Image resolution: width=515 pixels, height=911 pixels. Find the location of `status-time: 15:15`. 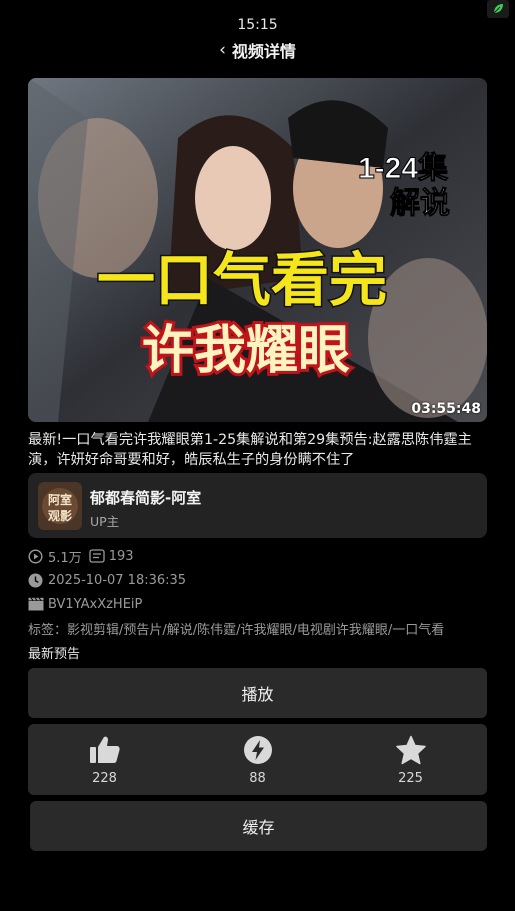

status-time: 15:15 is located at coordinates (257, 25).